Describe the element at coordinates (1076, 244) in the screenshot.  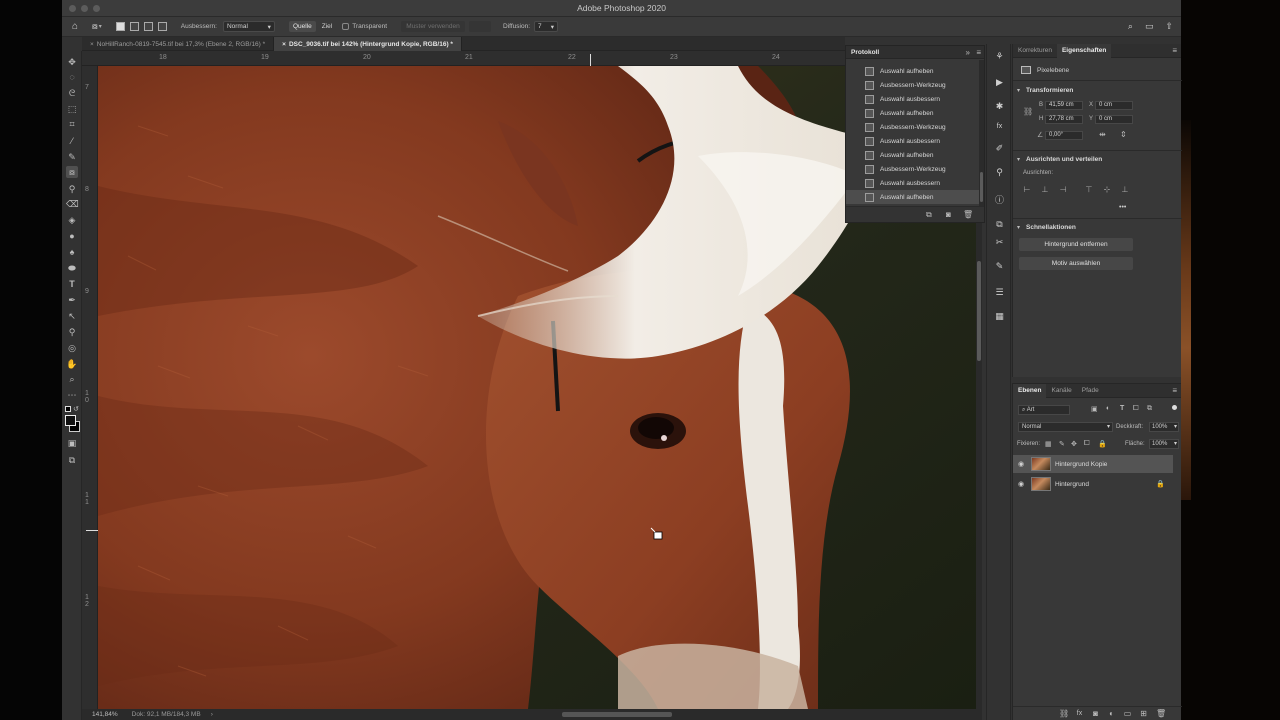
I see `remove-background-button: Hintergrund entfernen` at that location.